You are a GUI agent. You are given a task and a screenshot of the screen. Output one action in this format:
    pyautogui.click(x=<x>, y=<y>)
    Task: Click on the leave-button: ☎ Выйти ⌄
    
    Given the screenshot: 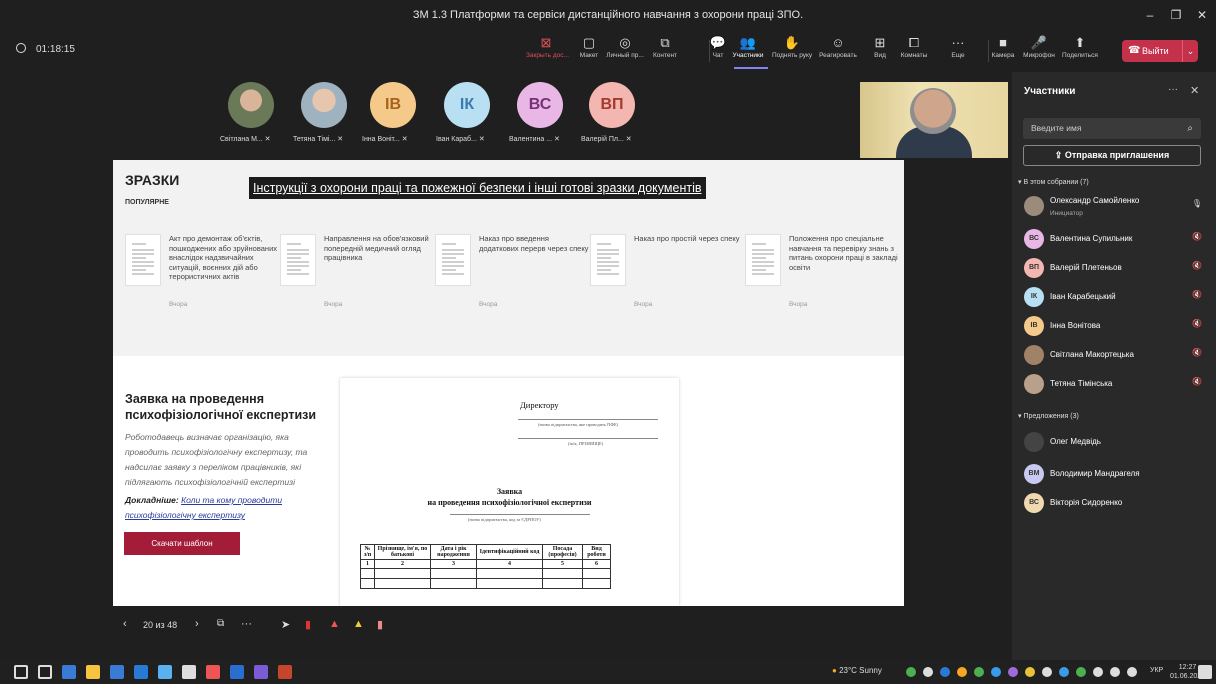 What is the action you would take?
    pyautogui.click(x=1160, y=51)
    